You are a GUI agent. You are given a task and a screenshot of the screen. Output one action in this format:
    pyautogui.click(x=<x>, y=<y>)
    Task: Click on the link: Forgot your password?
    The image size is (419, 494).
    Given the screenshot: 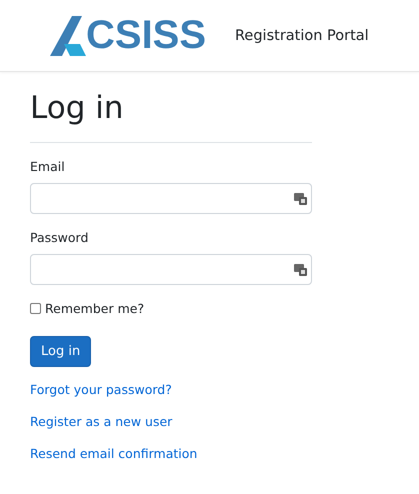 What is the action you would take?
    pyautogui.click(x=101, y=390)
    